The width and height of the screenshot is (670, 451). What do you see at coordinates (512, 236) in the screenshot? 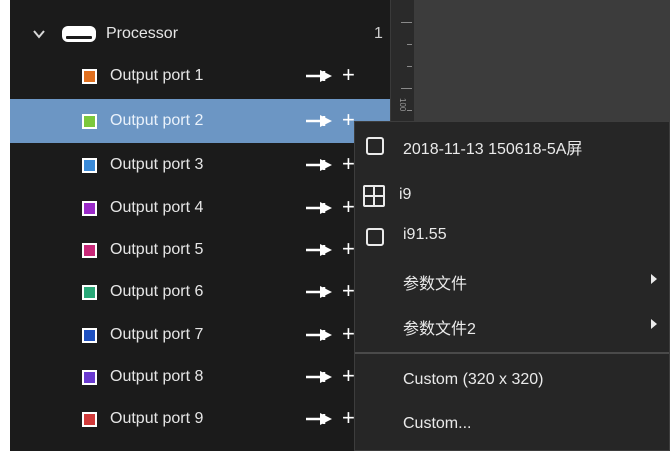
I see `menu-item-preset: i91.55` at bounding box center [512, 236].